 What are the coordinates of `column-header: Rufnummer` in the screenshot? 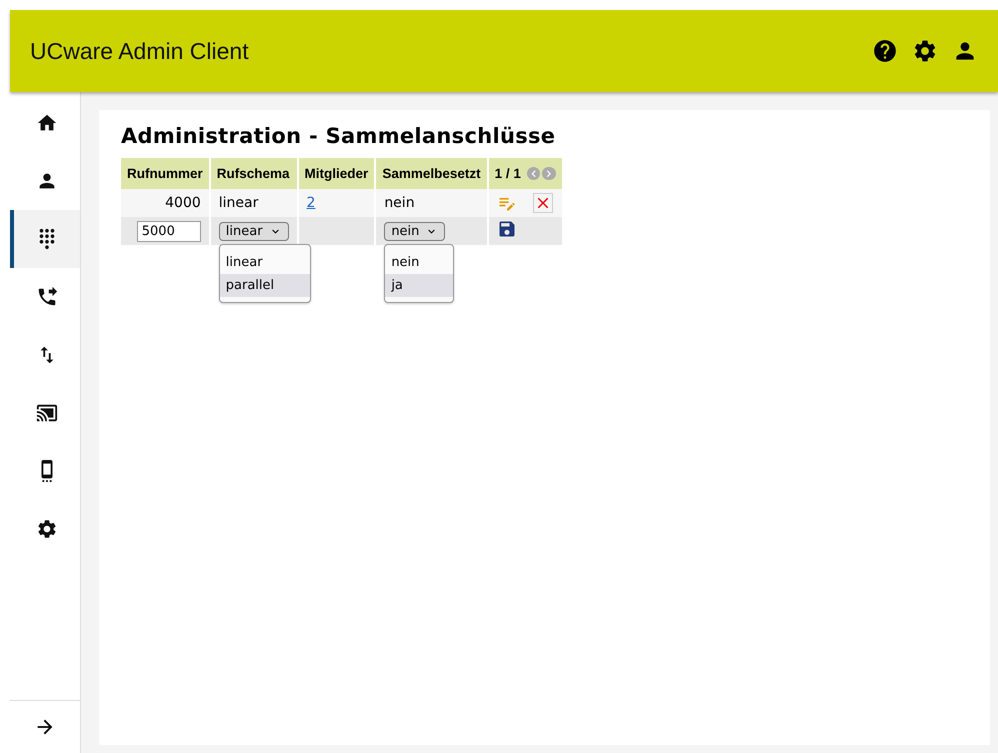 It's located at (165, 173).